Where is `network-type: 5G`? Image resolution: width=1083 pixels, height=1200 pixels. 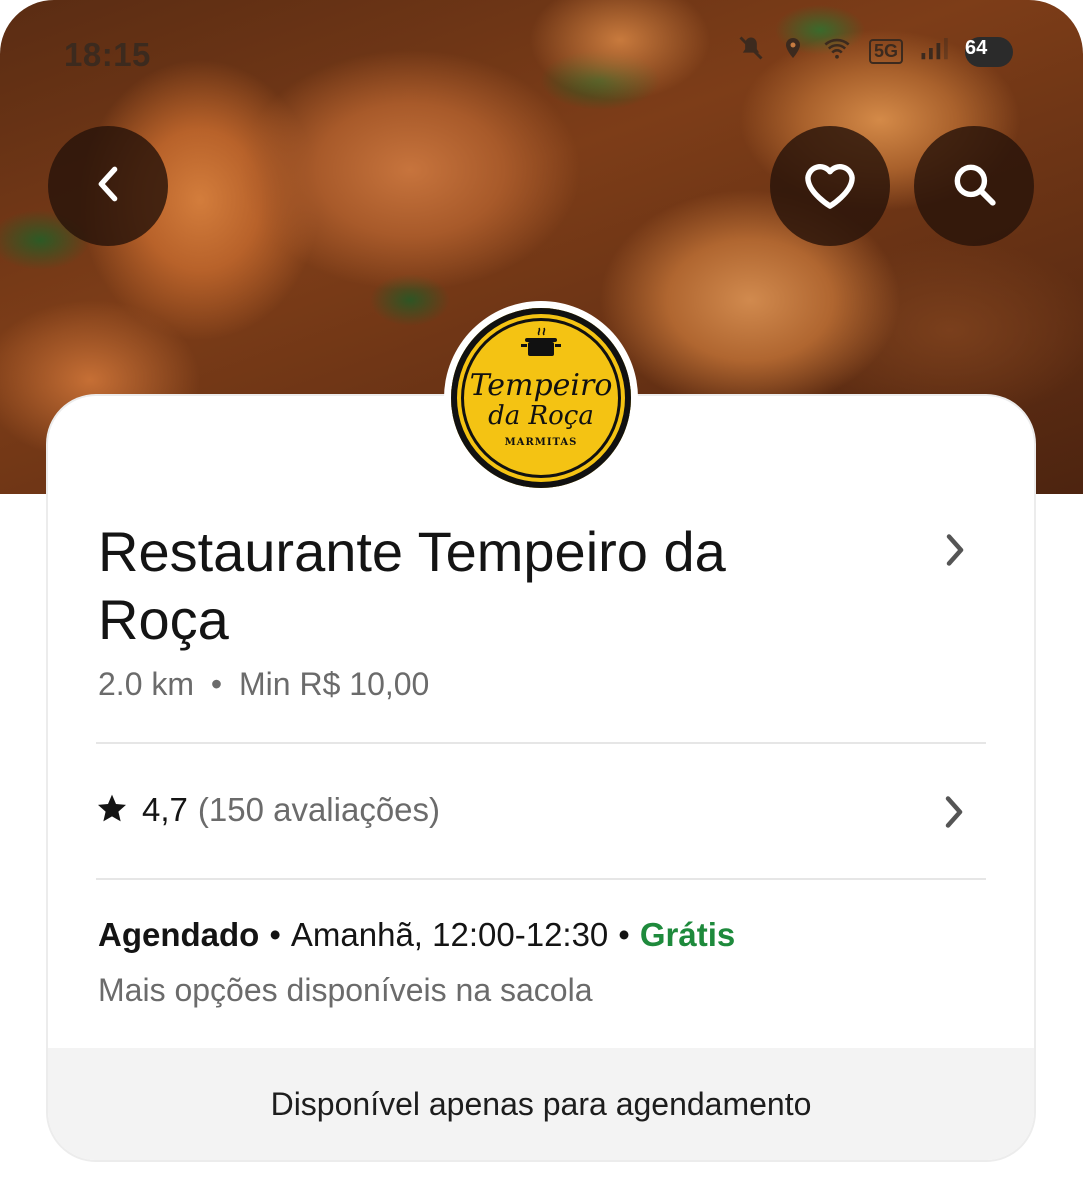
network-type: 5G is located at coordinates (885, 51).